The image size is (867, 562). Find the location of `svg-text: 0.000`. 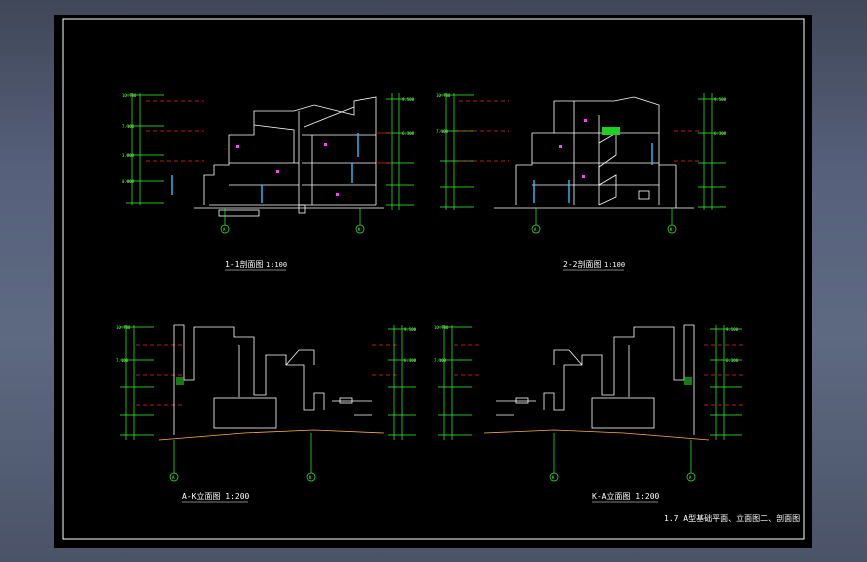

svg-text: 0.000 is located at coordinates (128, 181).